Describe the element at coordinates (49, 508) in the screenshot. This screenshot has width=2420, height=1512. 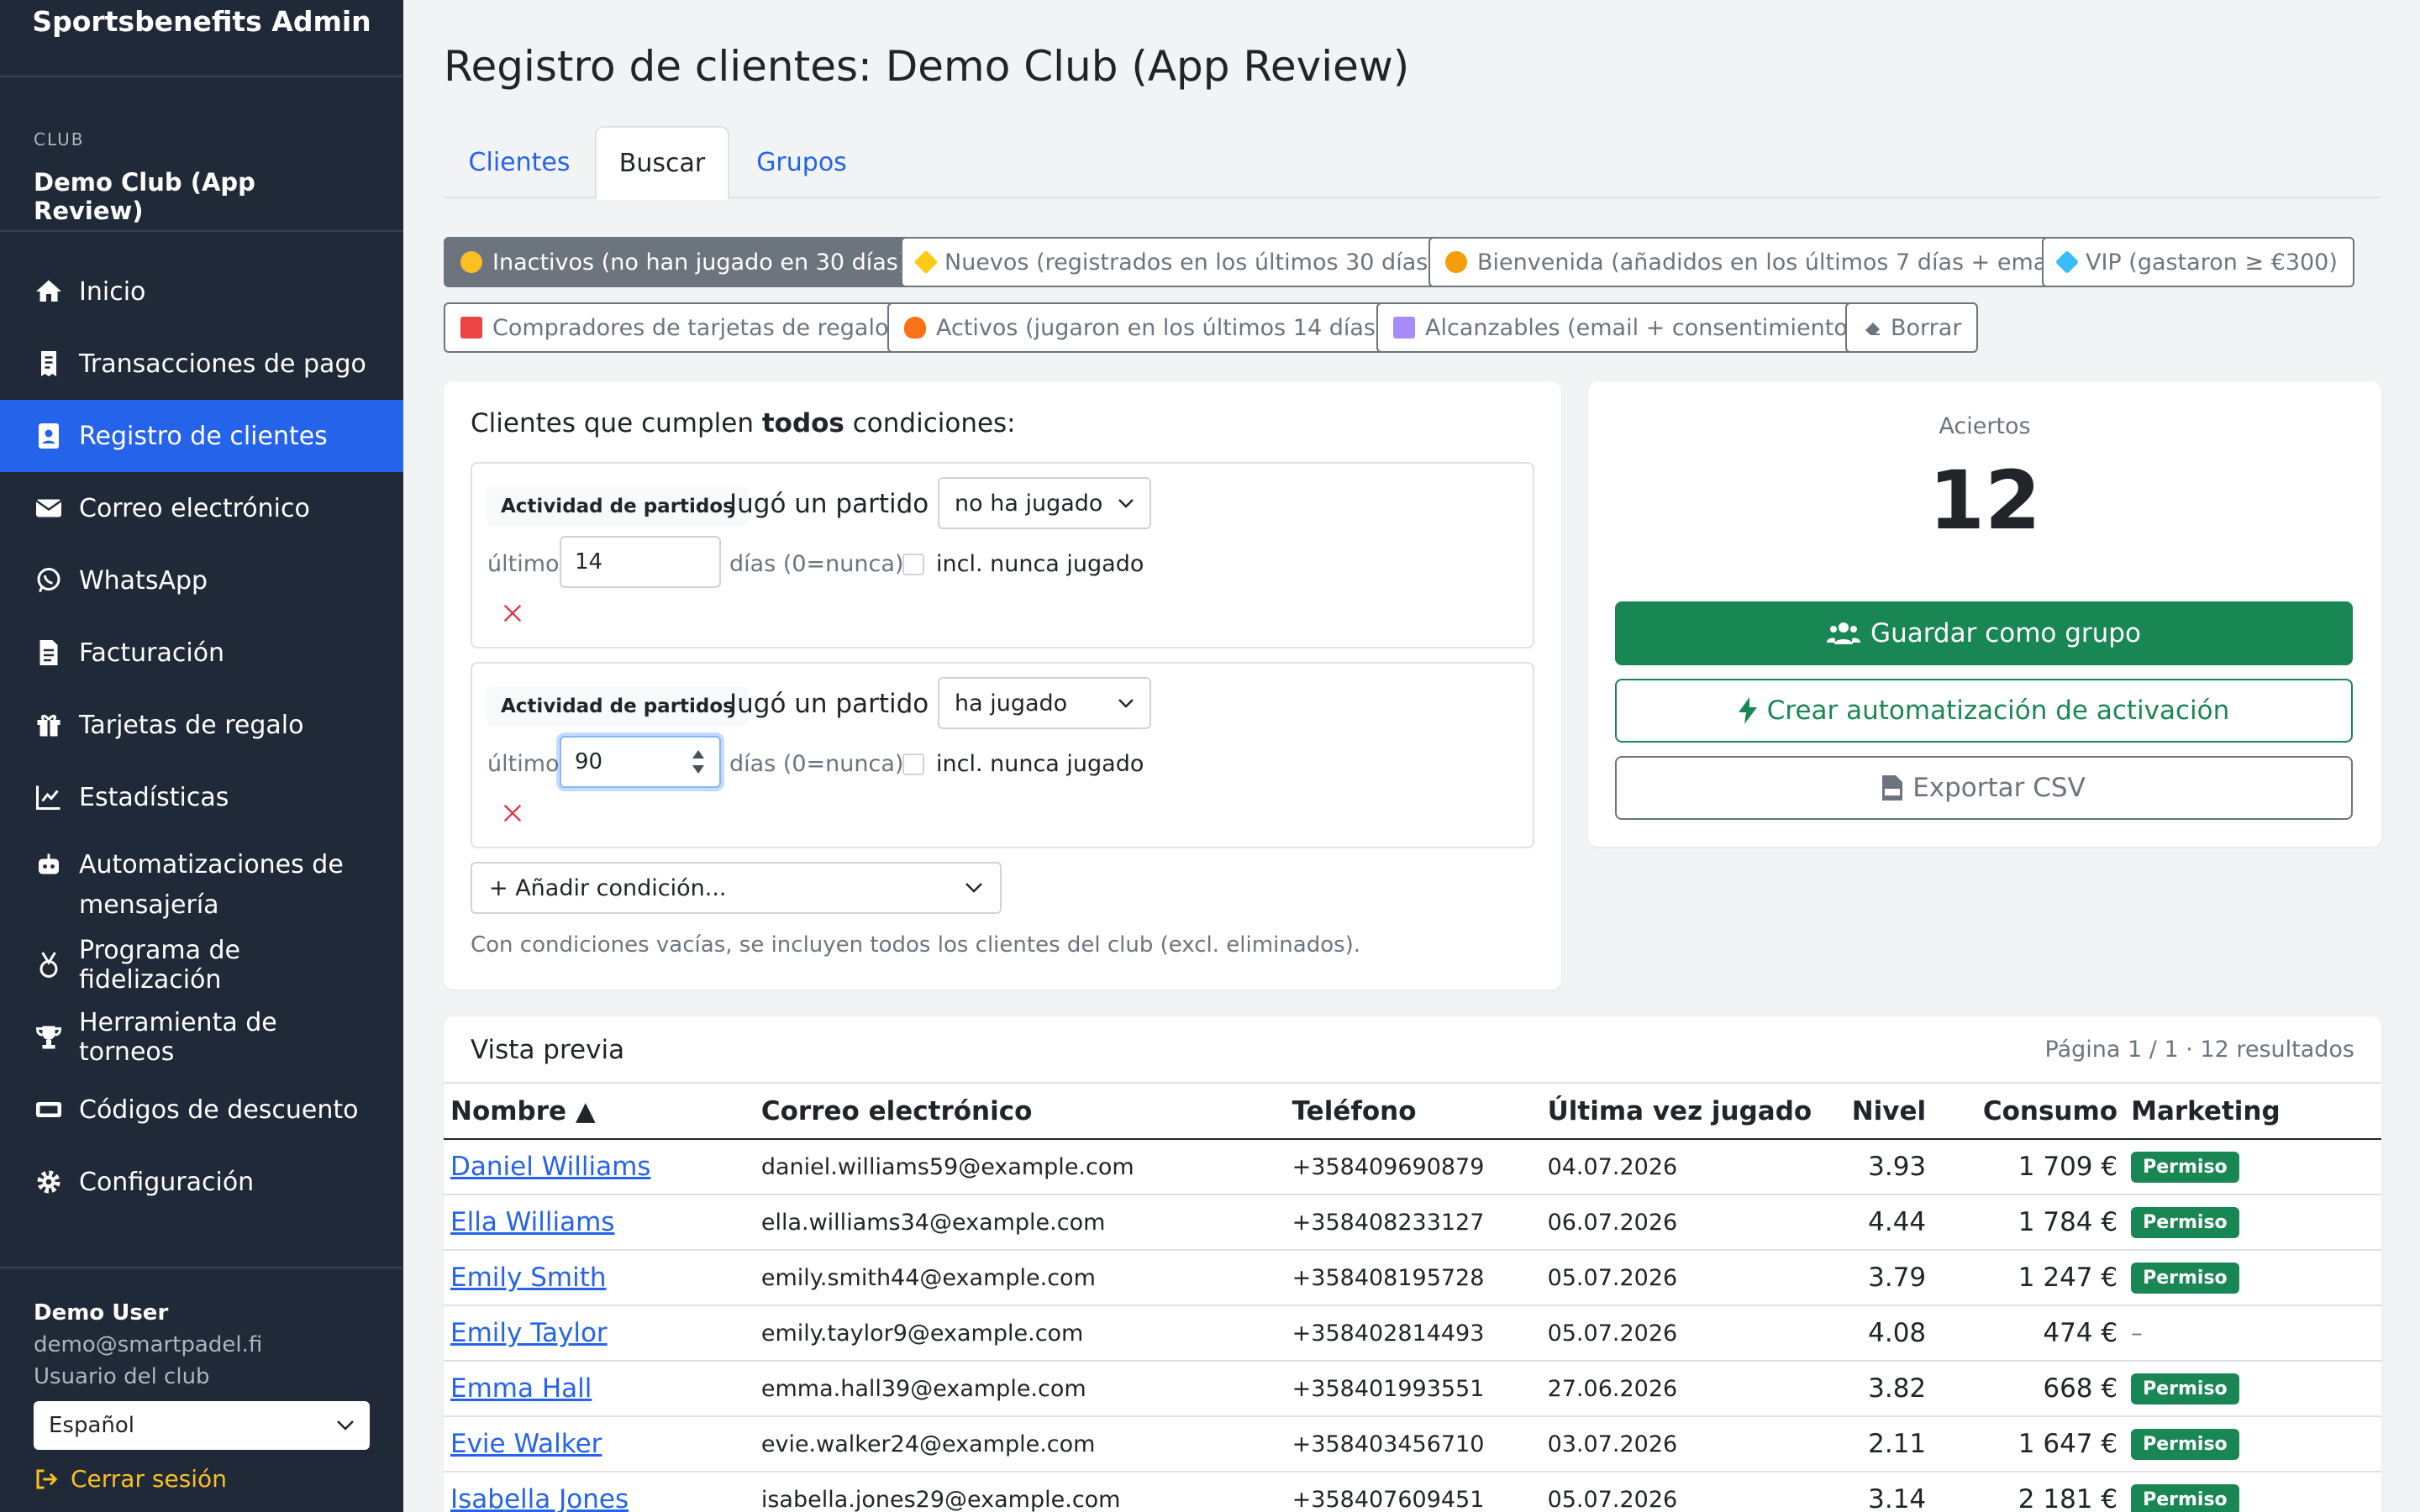
I see `envelope-icon` at that location.